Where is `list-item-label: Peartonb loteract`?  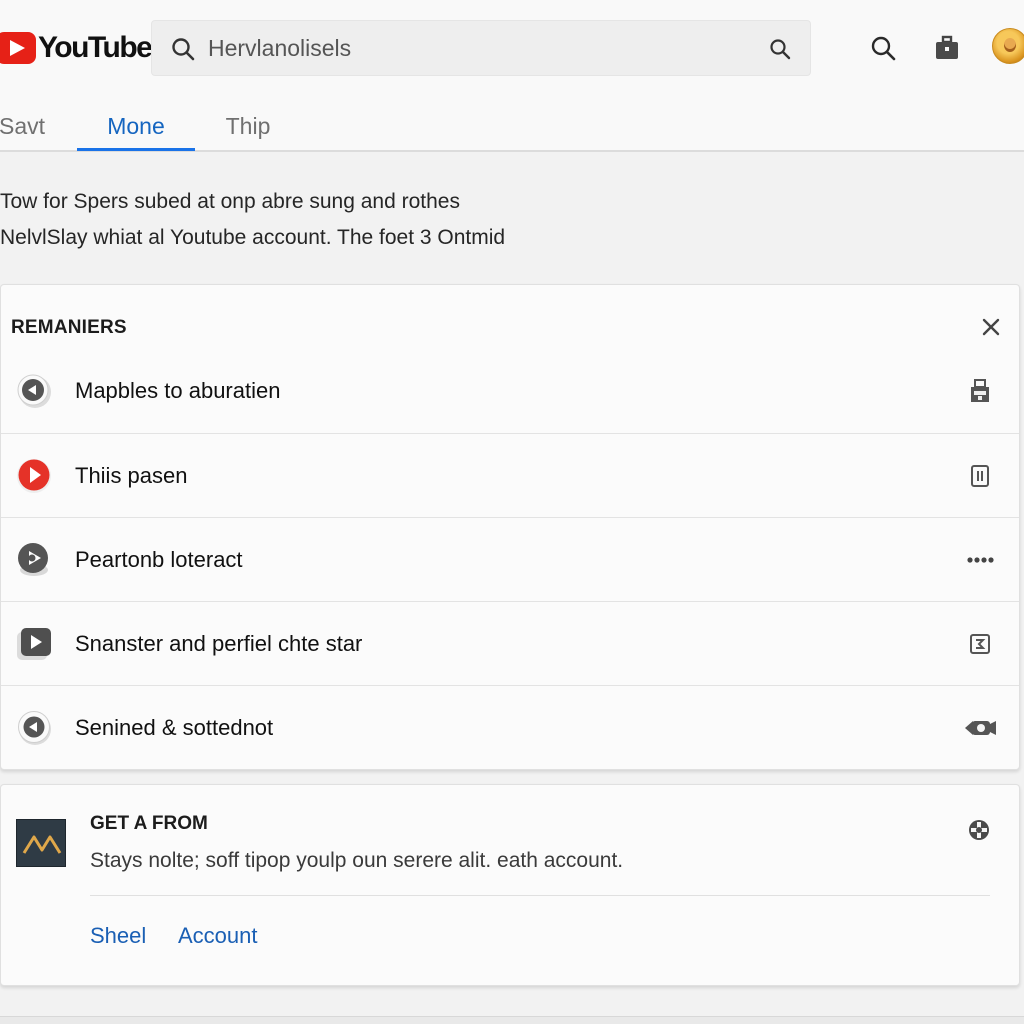 list-item-label: Peartonb loteract is located at coordinates (159, 559).